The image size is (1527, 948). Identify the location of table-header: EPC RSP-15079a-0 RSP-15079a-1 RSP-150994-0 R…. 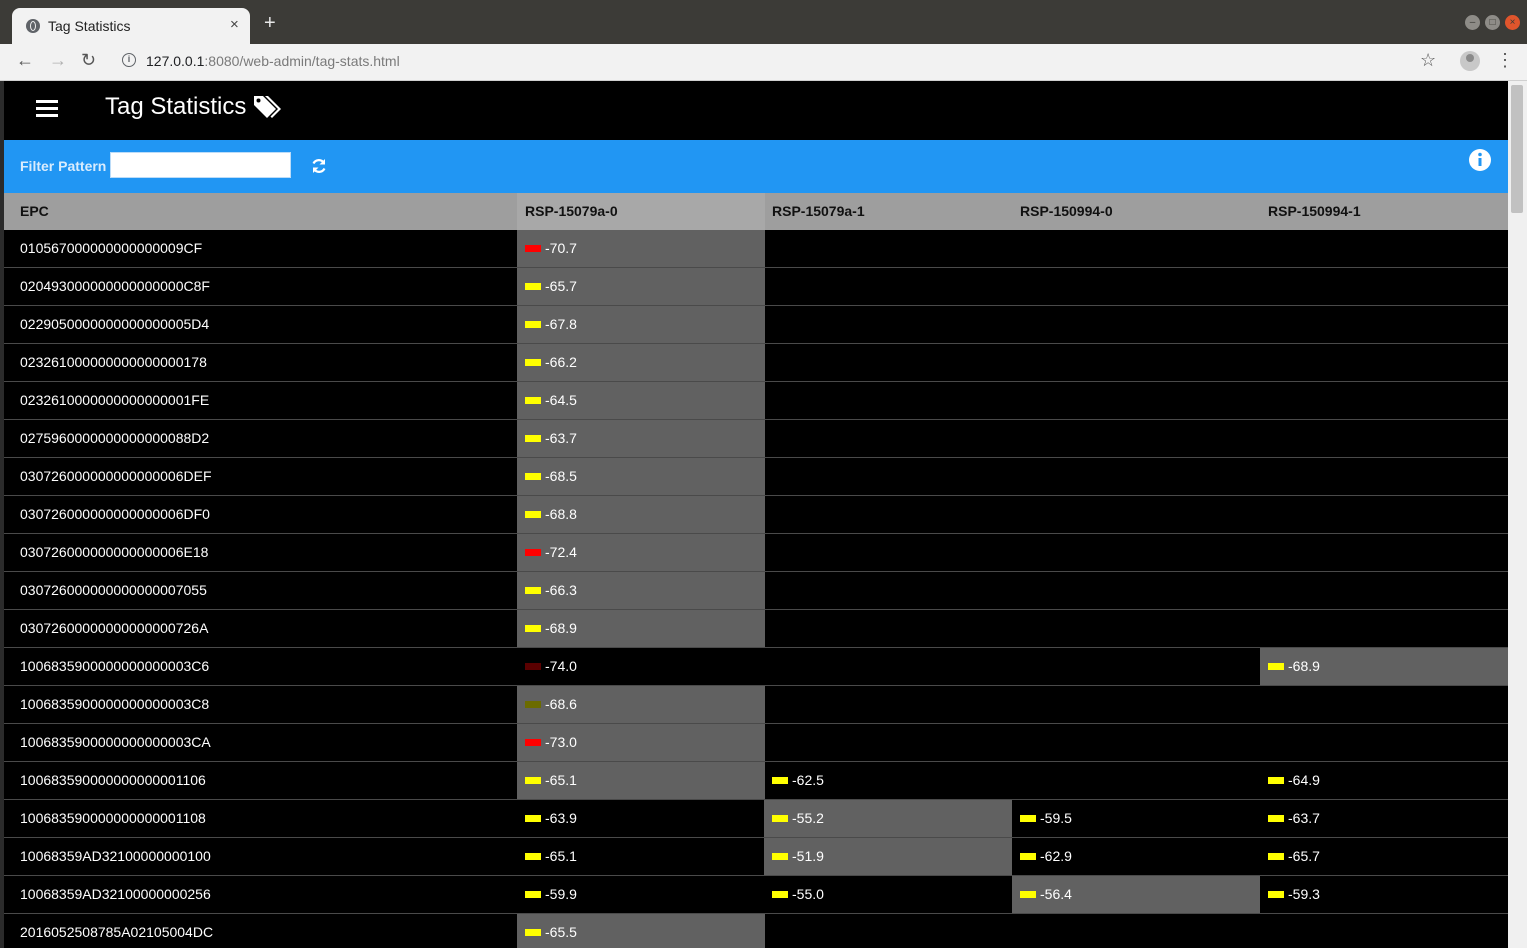
(756, 211).